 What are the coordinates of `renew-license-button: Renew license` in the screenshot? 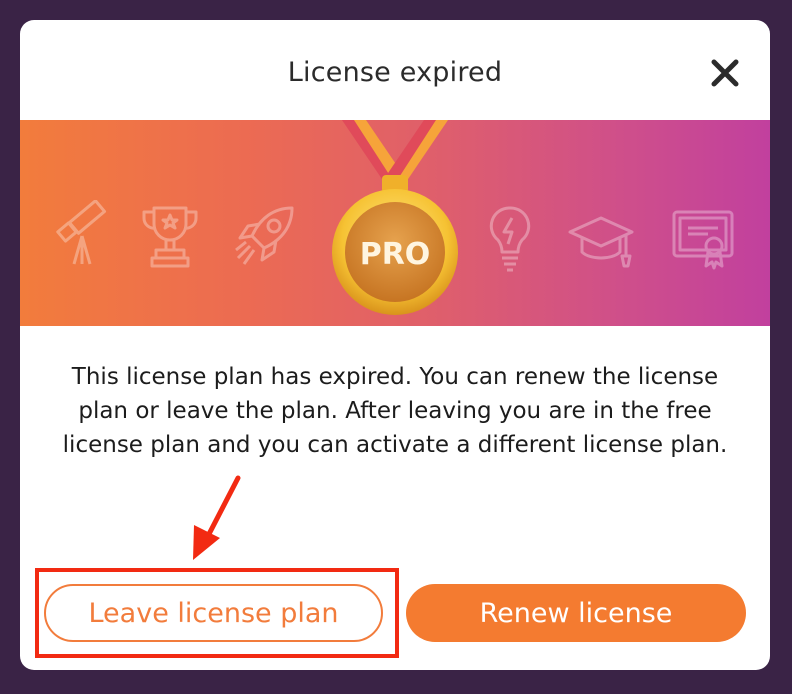 It's located at (576, 613).